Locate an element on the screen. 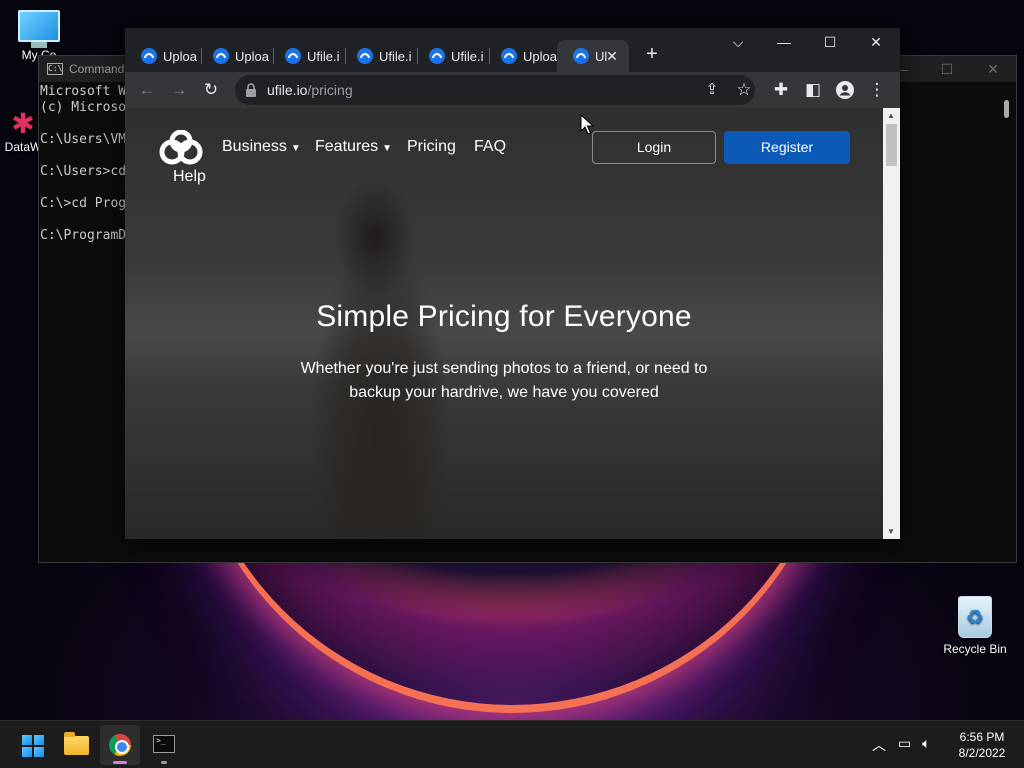 This screenshot has height=768, width=1024. tab-search-chevron-icon: ⌵ is located at coordinates (738, 43).